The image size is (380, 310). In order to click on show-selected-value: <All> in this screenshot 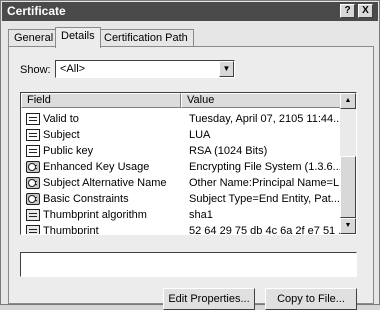, I will do `click(73, 69)`.